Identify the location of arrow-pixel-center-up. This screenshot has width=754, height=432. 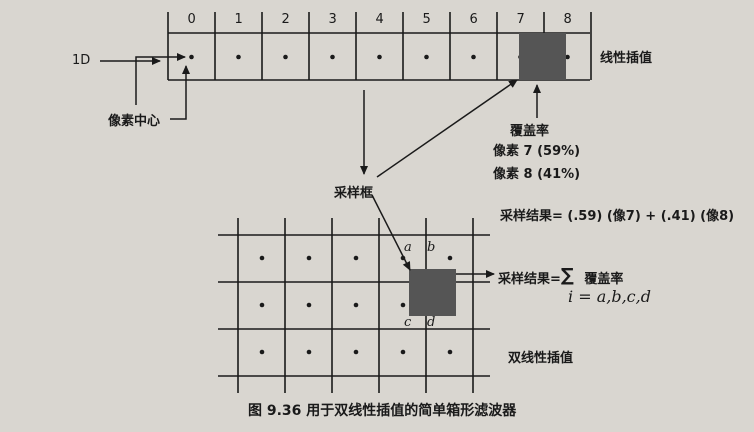
(160, 79).